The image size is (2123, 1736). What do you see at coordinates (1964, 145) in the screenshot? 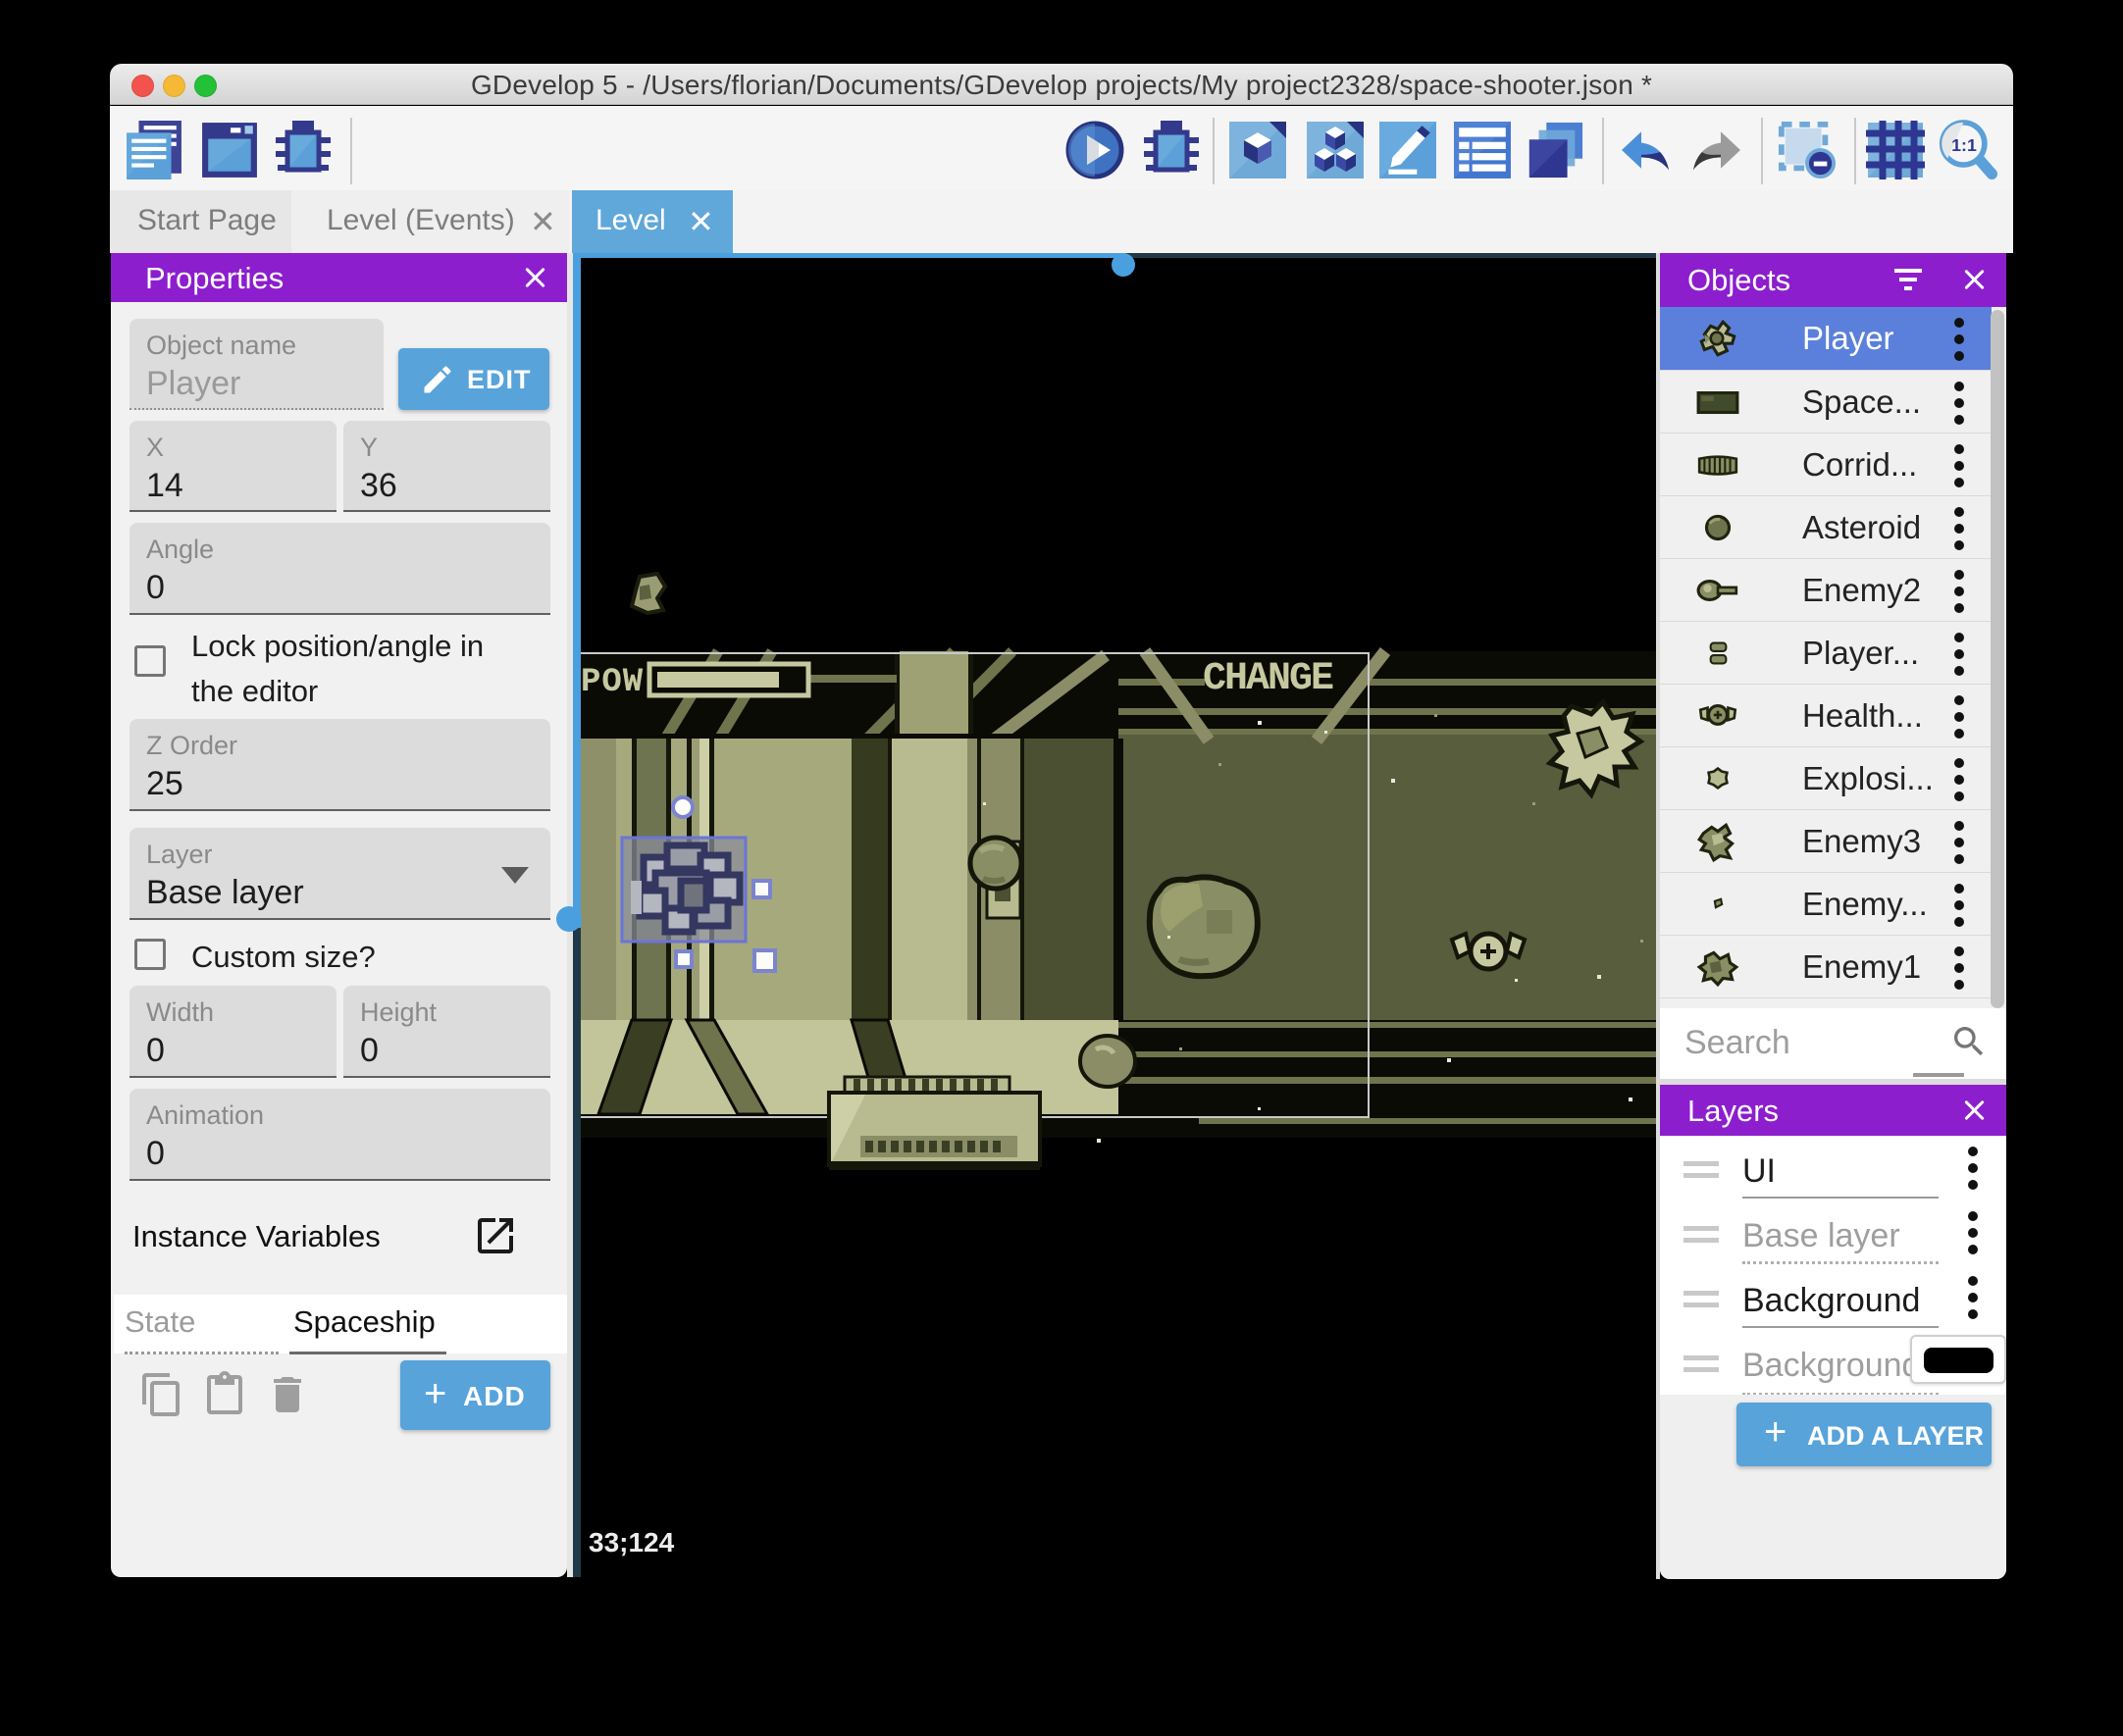
I see `svg-text: 1:1` at bounding box center [1964, 145].